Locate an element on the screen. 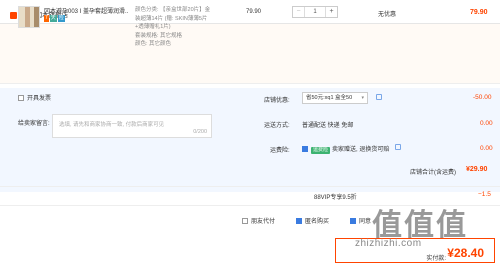 The width and height of the screenshot is (500, 263). item-subtotal: 79.90 is located at coordinates (479, 12).